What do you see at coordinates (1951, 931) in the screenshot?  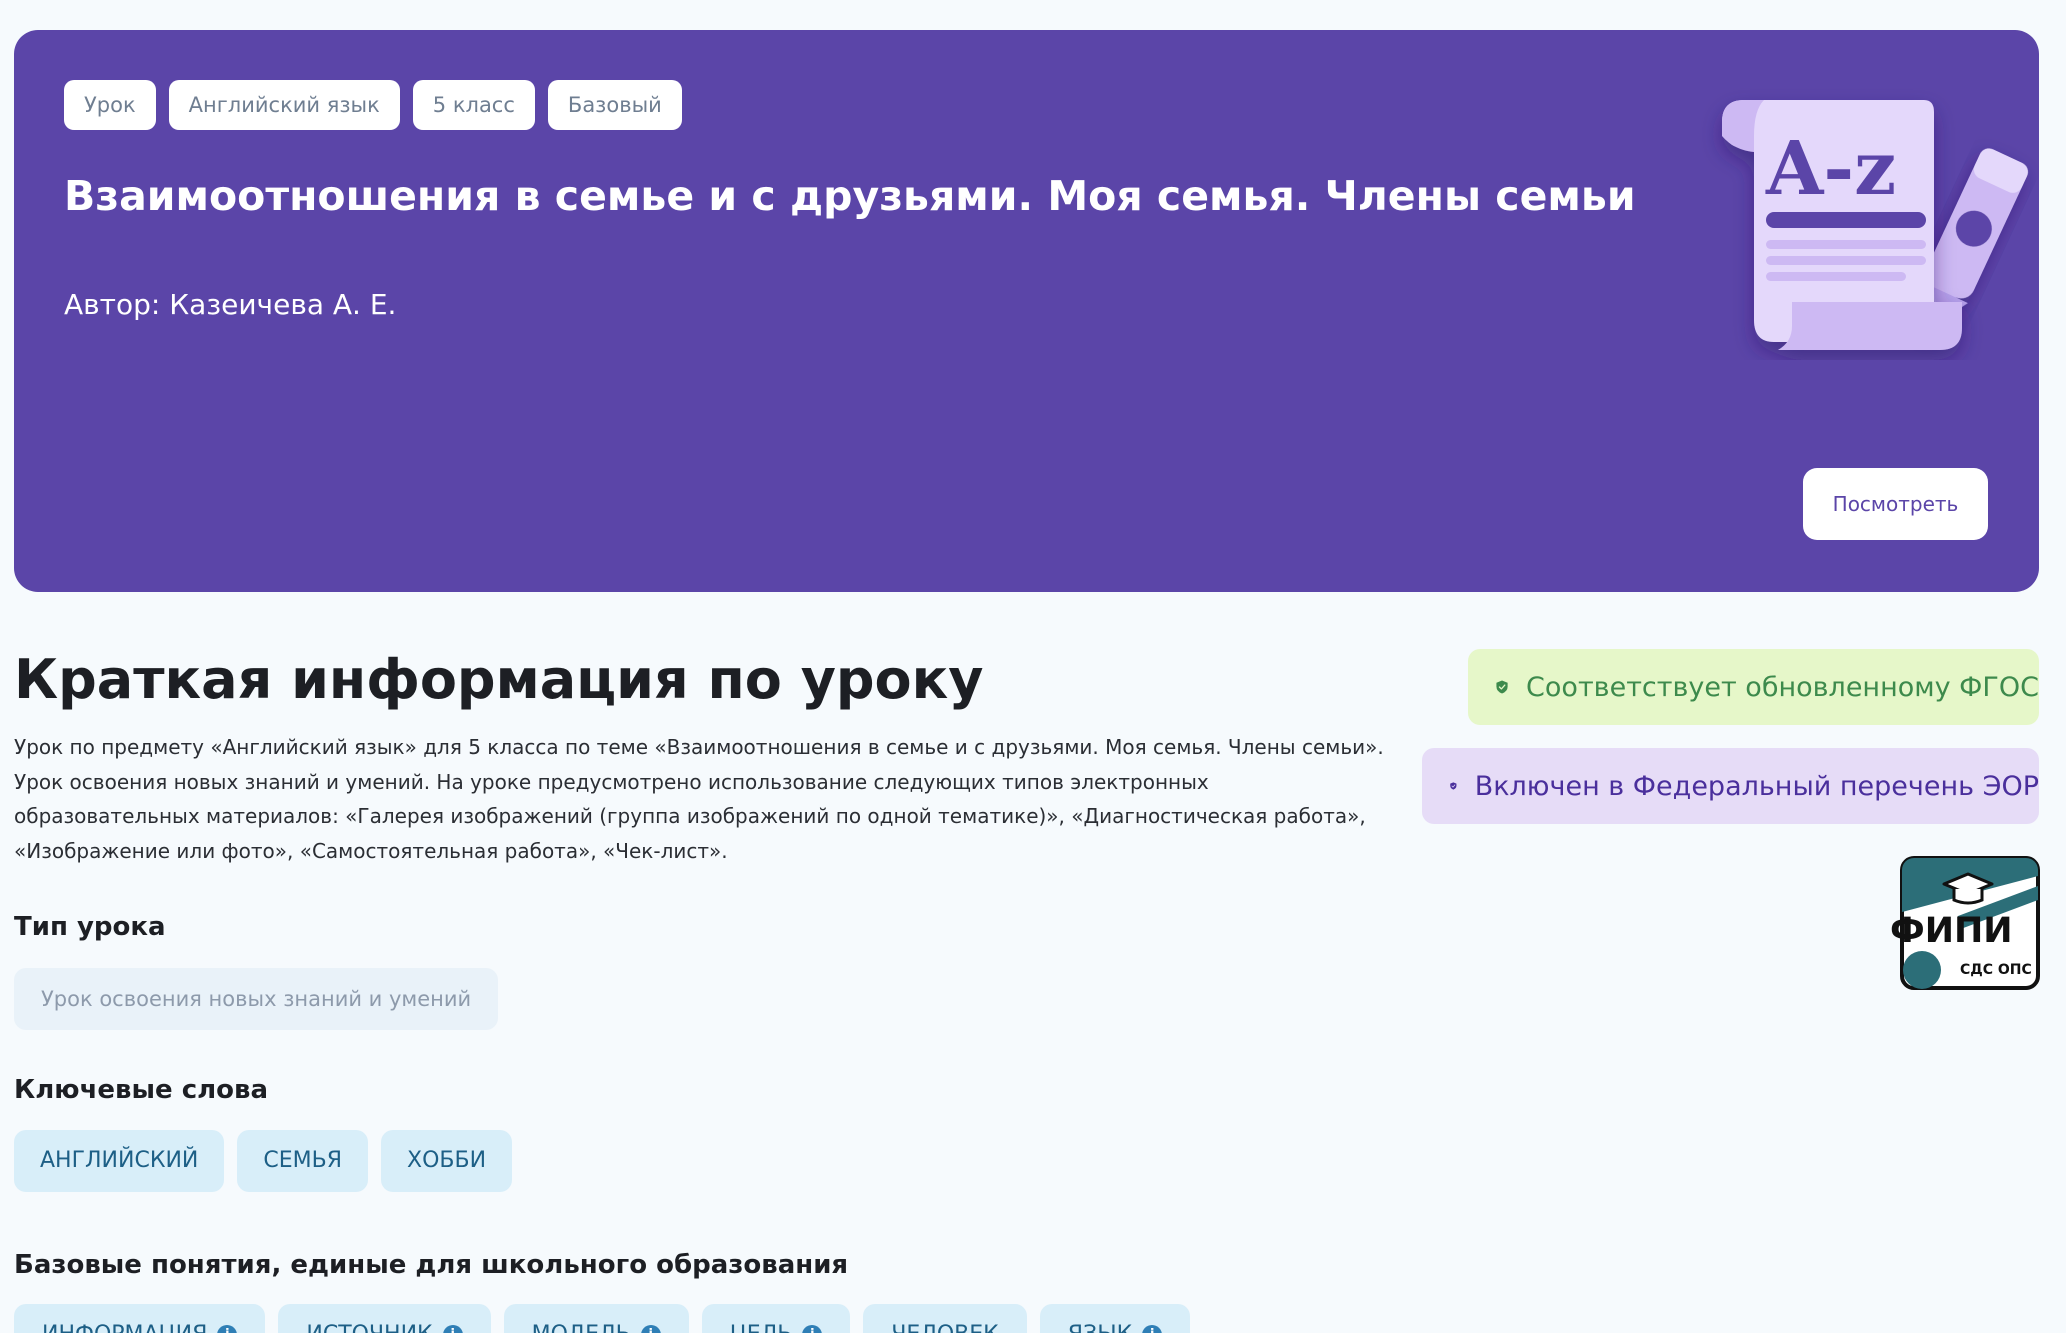 I see `fipi-logo-title: ФИПИ` at bounding box center [1951, 931].